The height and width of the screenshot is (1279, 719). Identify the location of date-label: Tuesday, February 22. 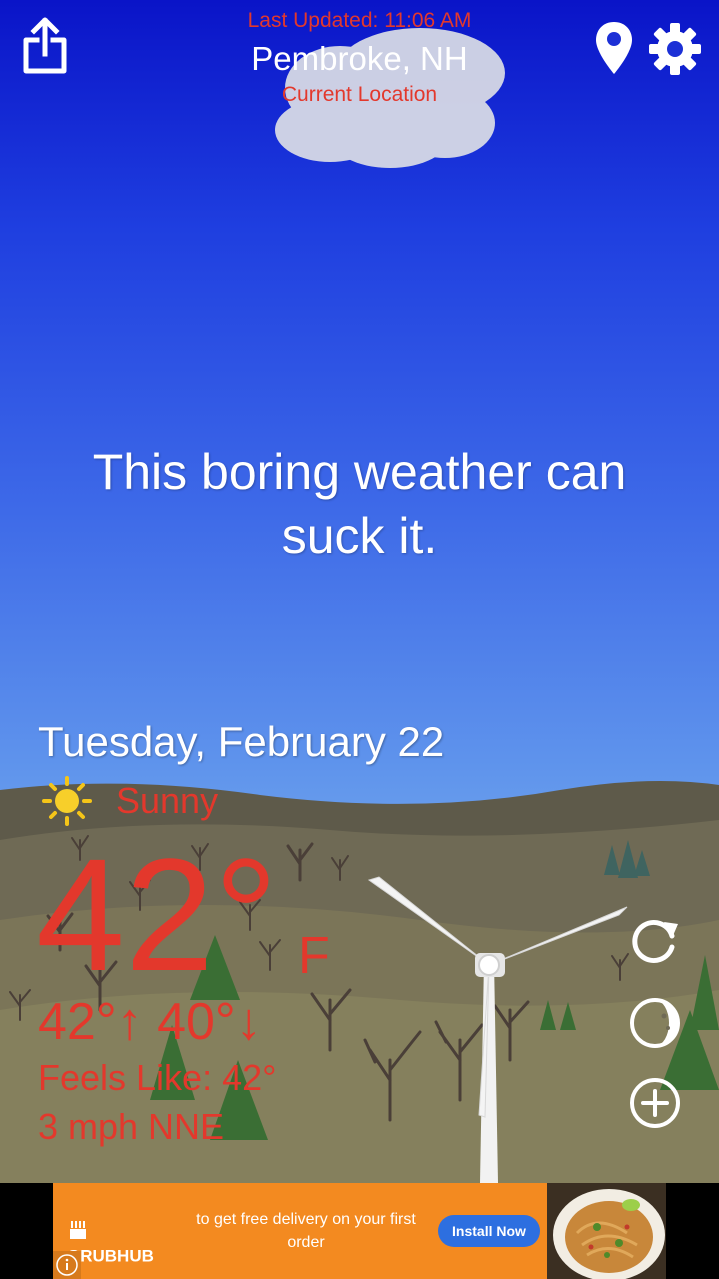
(241, 741).